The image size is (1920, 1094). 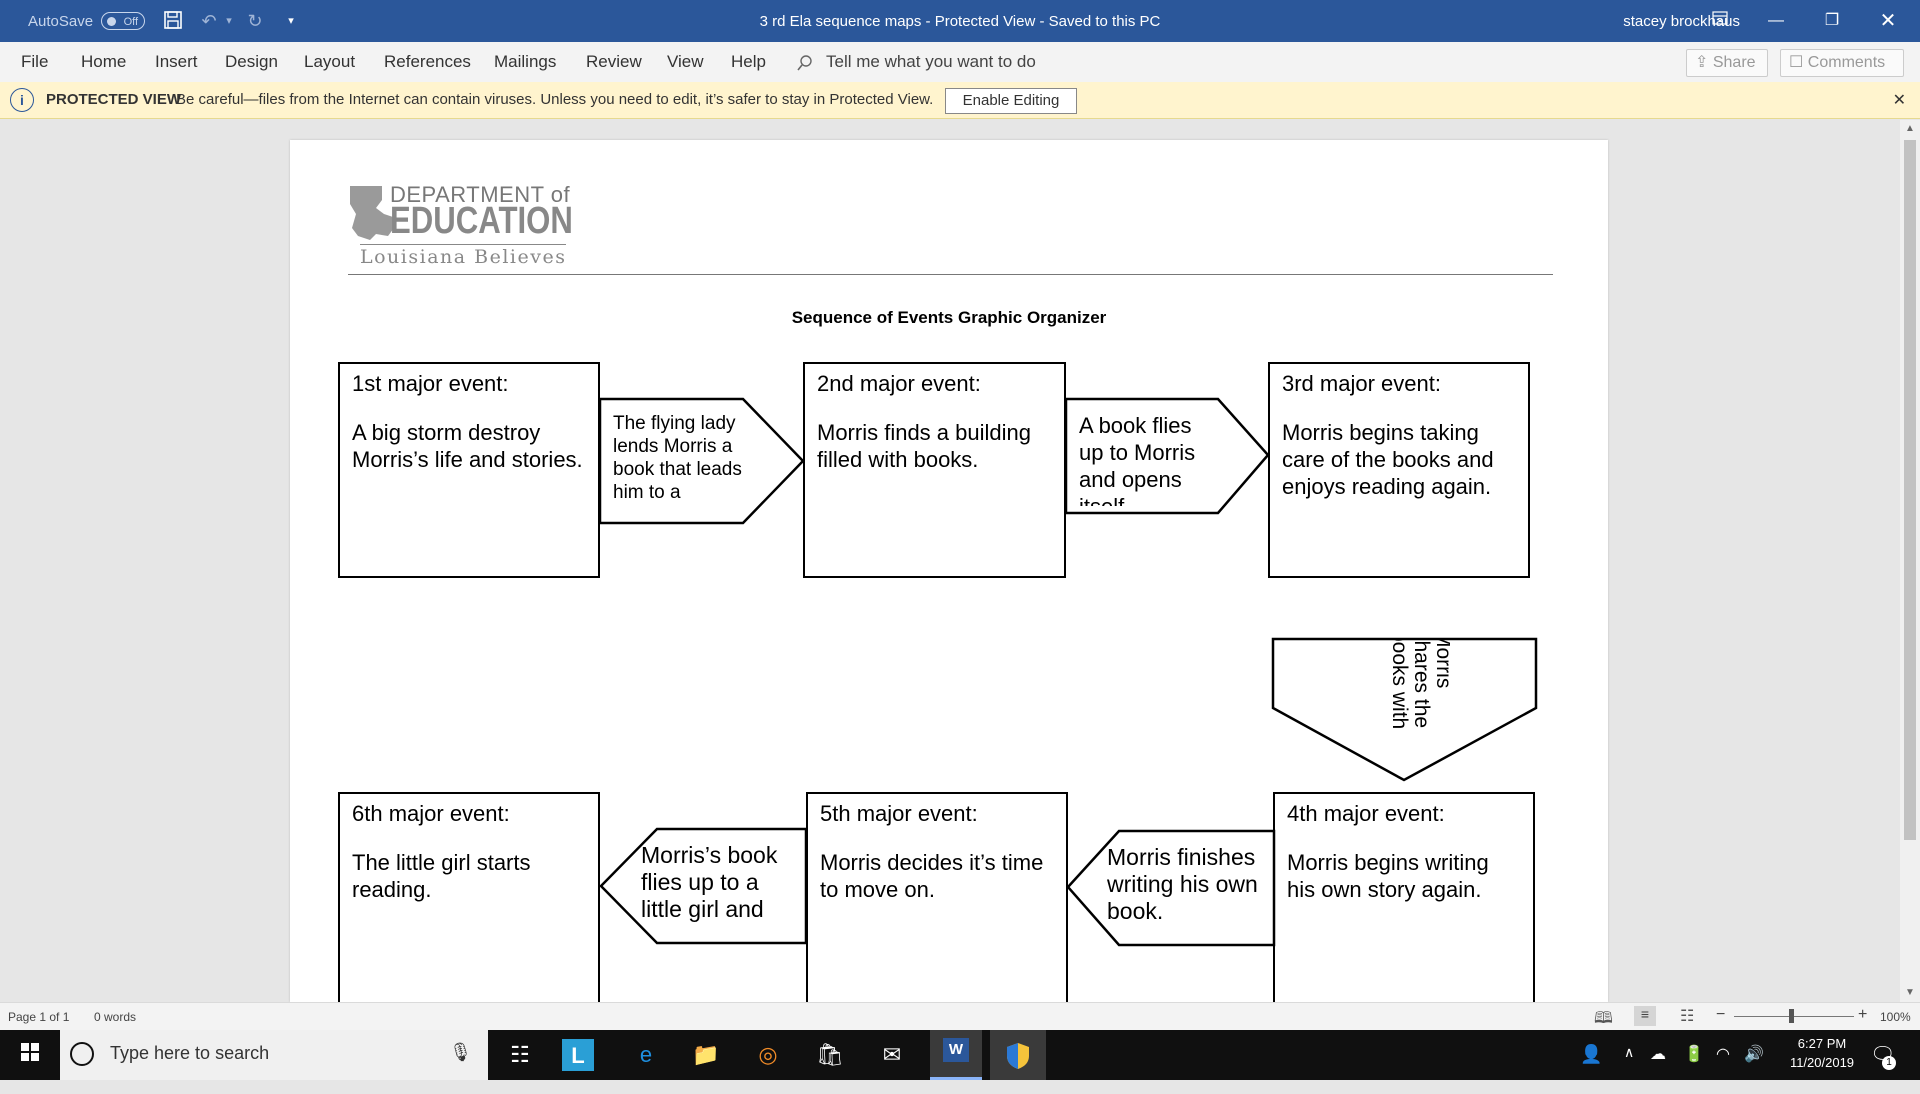 I want to click on zoom-slider-thumb, so click(x=1791, y=1016).